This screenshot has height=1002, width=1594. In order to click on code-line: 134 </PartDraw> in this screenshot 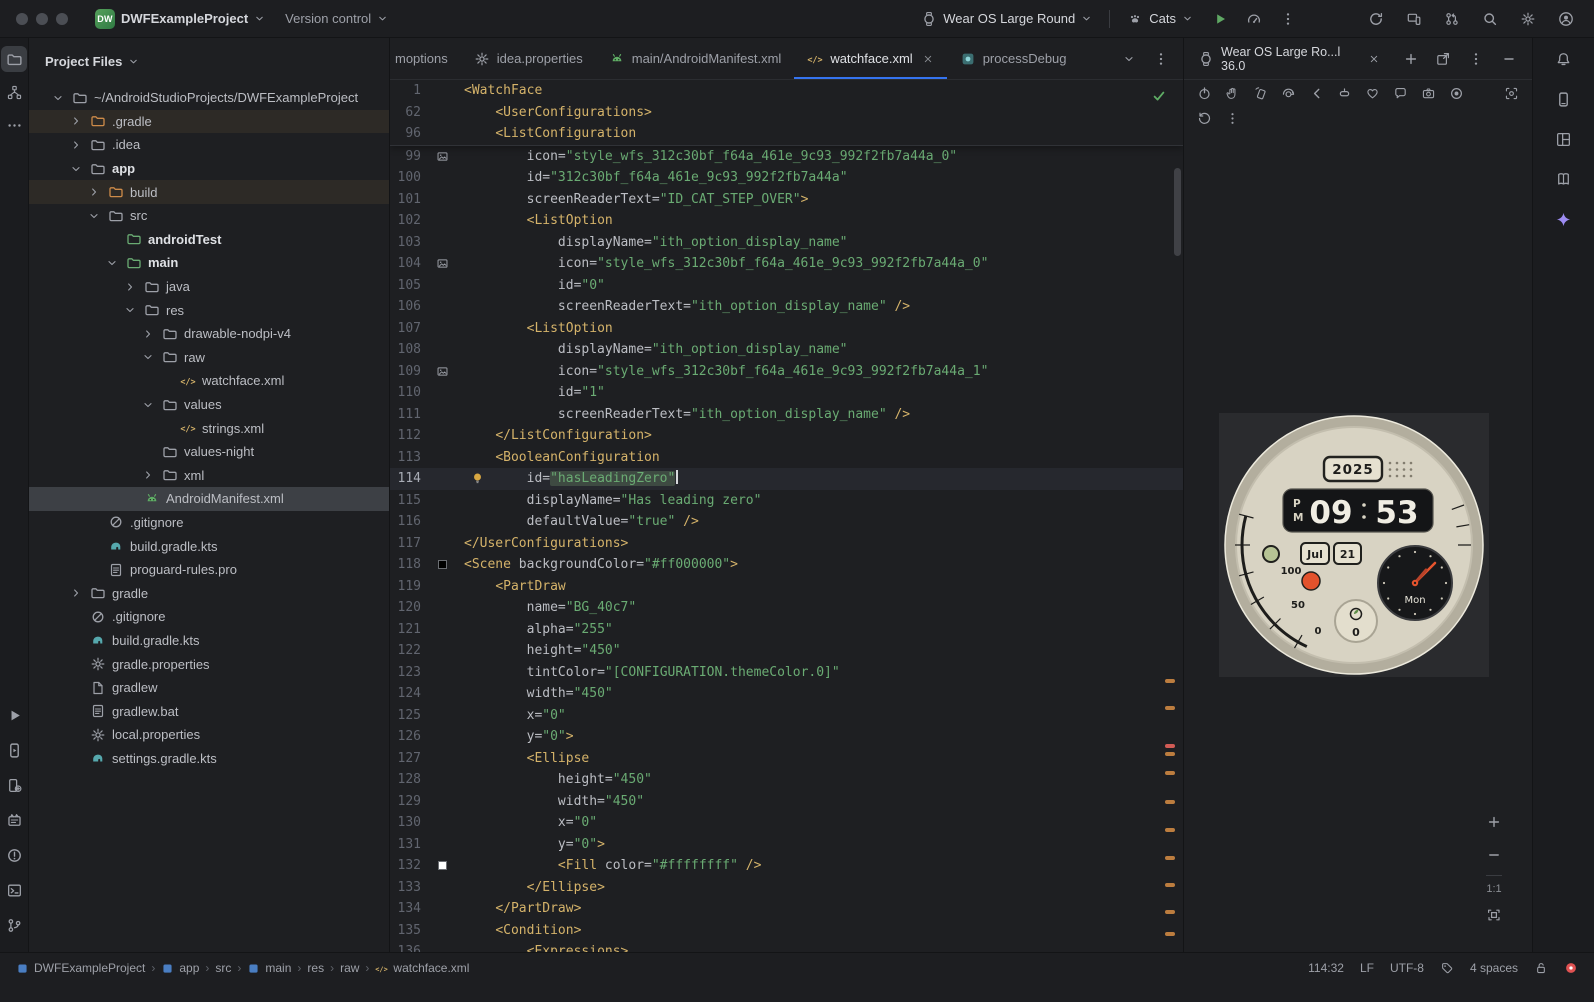, I will do `click(786, 909)`.